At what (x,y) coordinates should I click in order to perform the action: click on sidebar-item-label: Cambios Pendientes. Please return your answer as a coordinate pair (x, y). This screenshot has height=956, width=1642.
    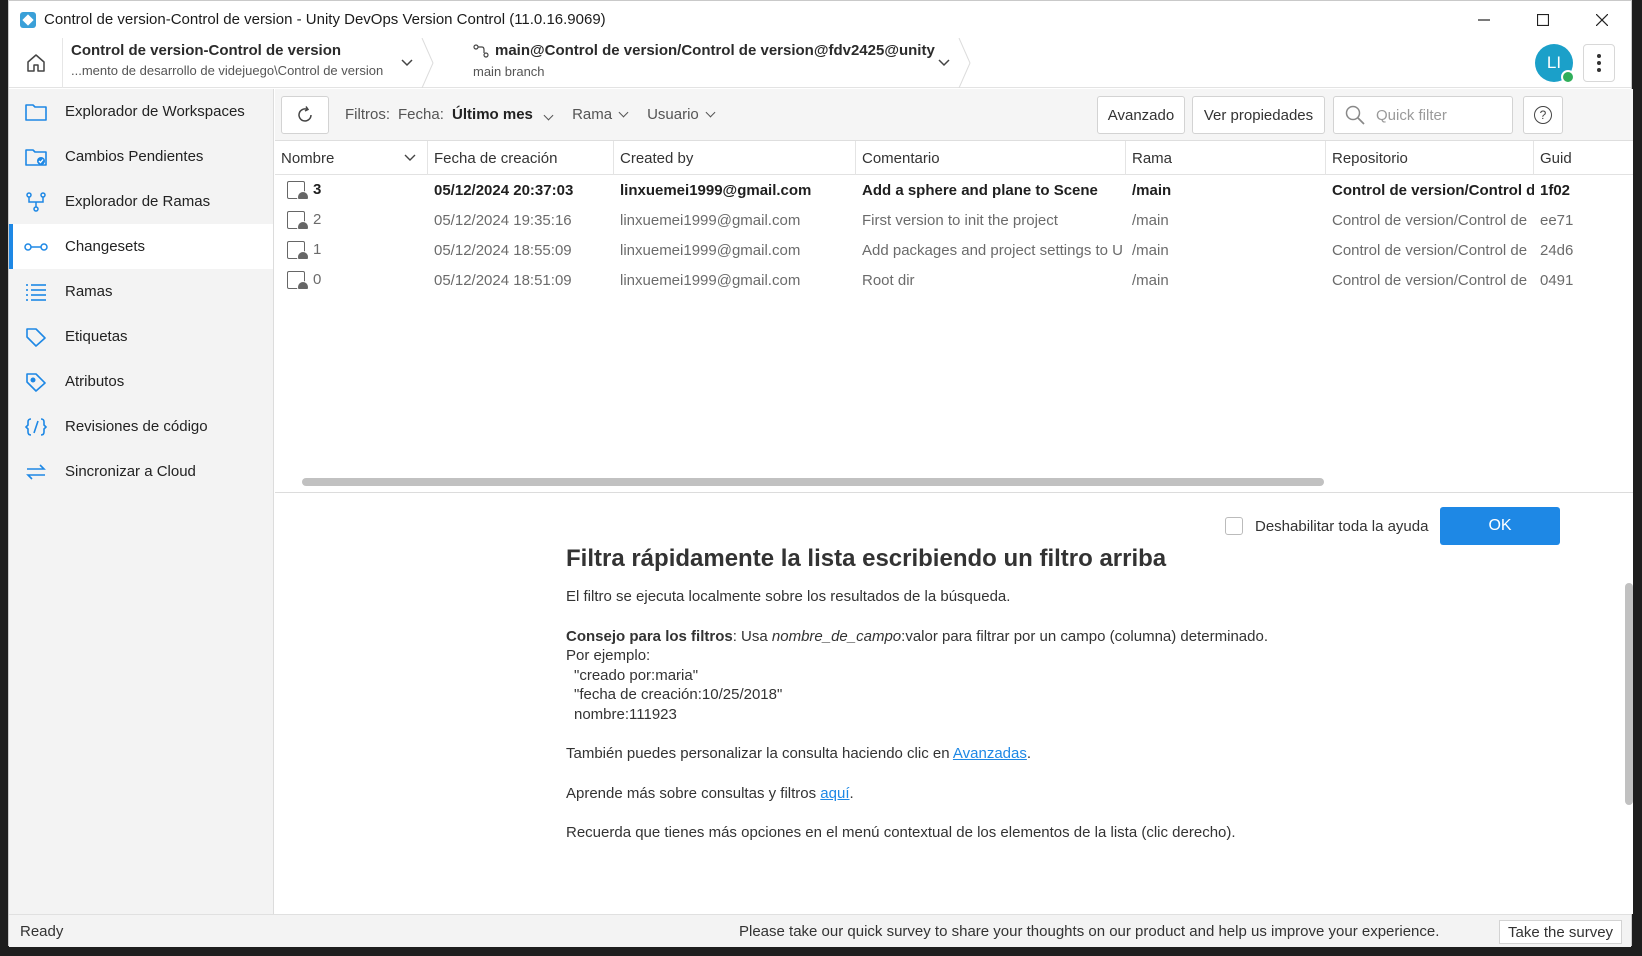
    Looking at the image, I should click on (134, 156).